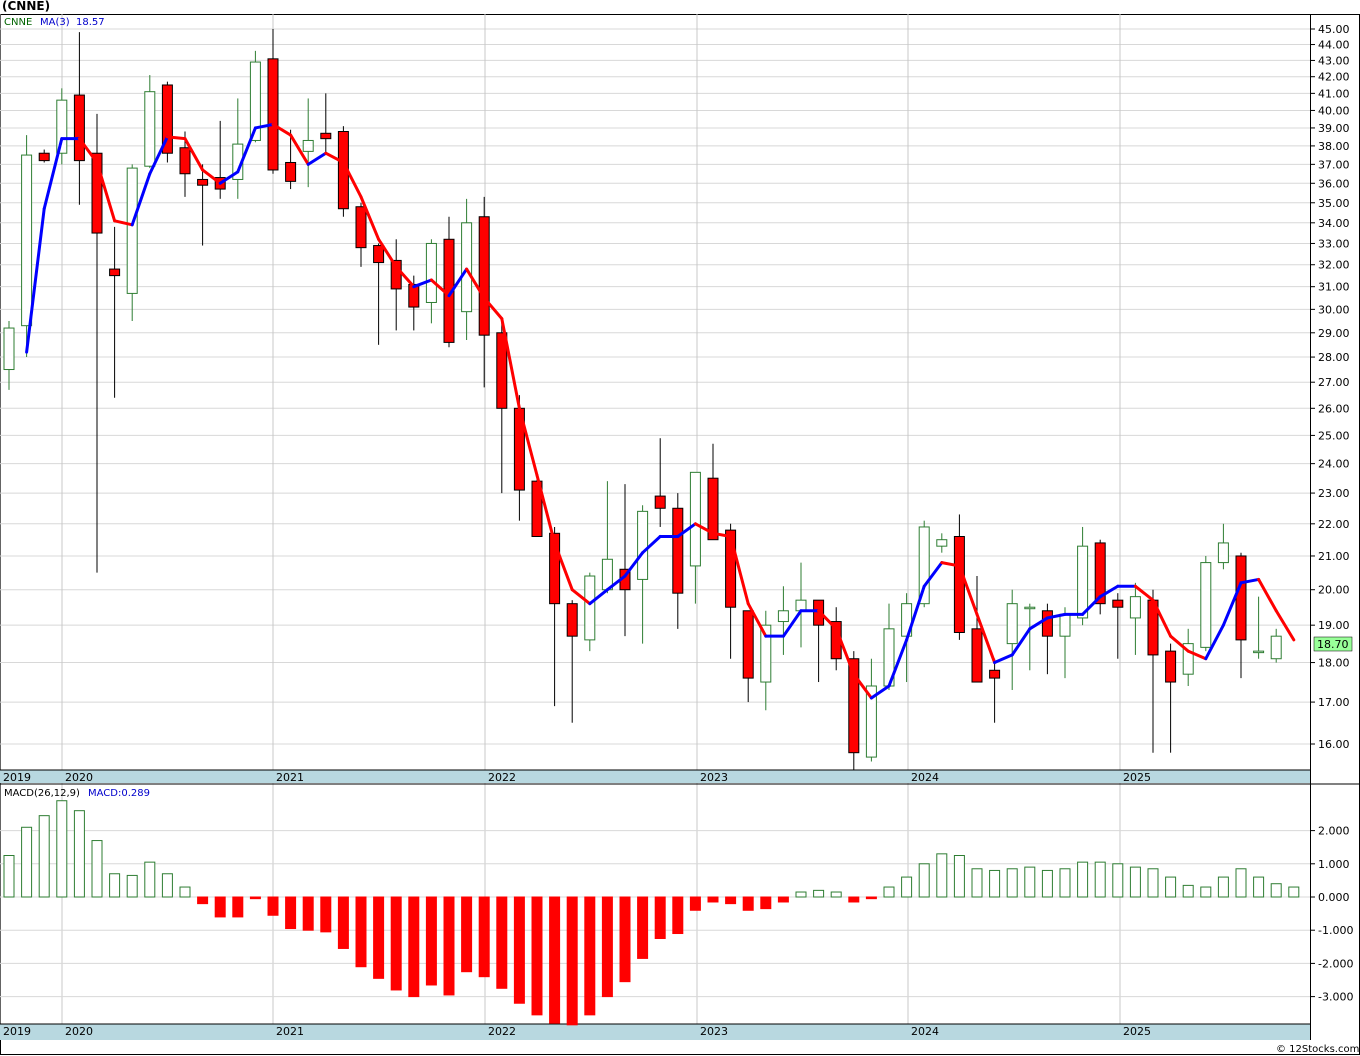  What do you see at coordinates (1334, 744) in the screenshot?
I see `y-tick-label: 16.00` at bounding box center [1334, 744].